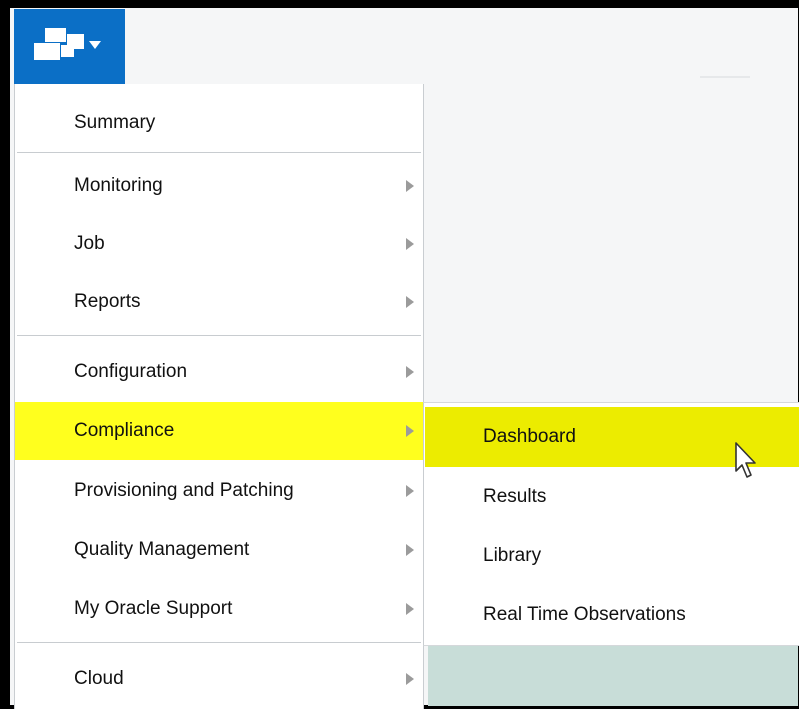 This screenshot has height=709, width=799. Describe the element at coordinates (115, 122) in the screenshot. I see `menu-item-label: Summary` at that location.